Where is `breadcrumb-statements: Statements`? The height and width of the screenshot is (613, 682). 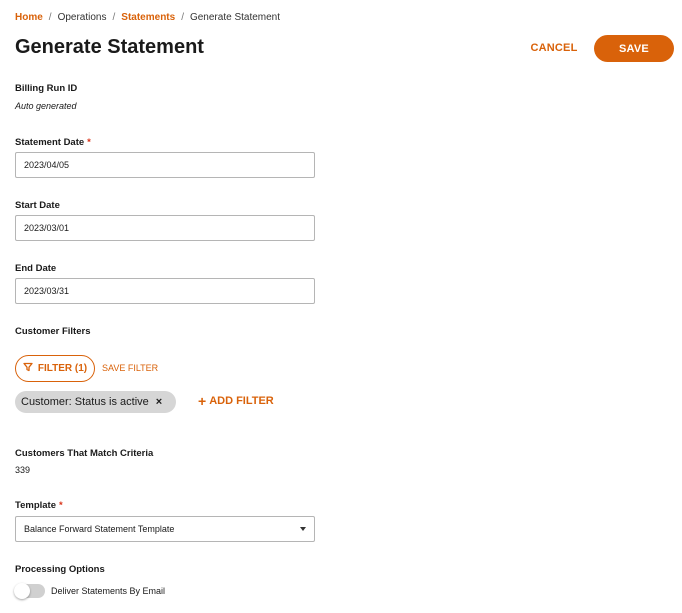
breadcrumb-statements: Statements is located at coordinates (148, 17).